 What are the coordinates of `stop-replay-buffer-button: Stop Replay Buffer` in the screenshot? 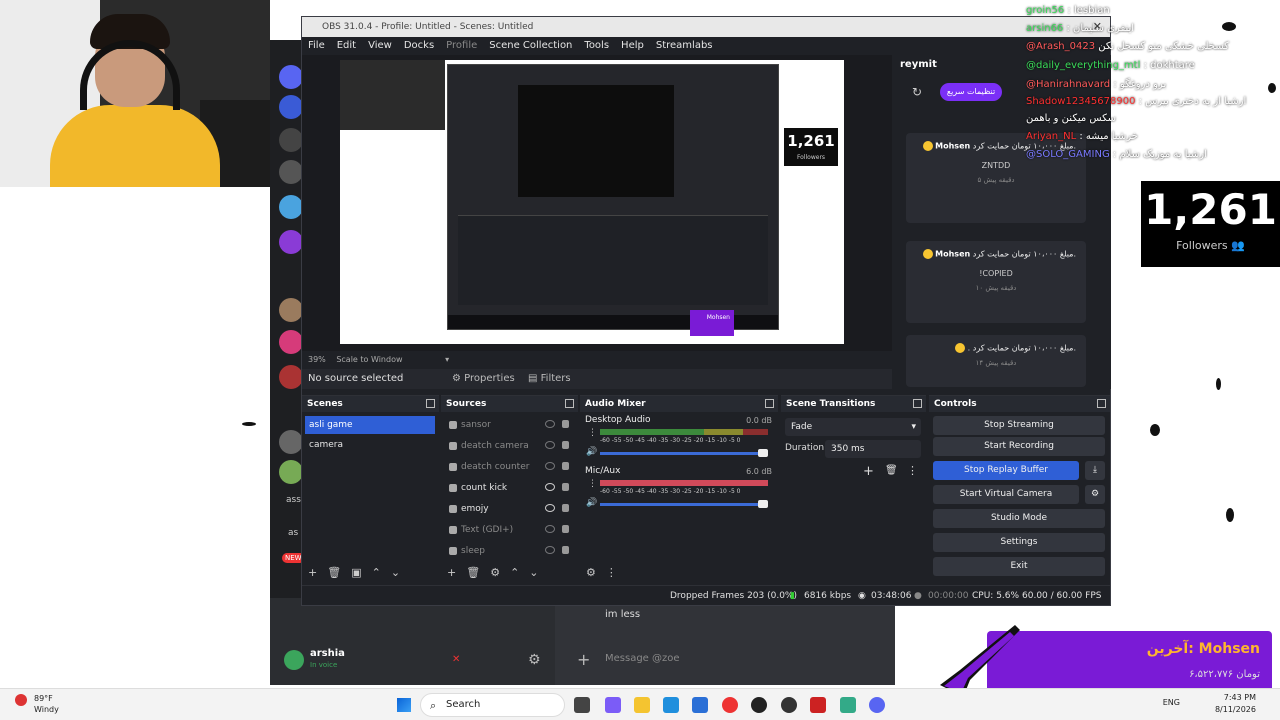 It's located at (1006, 470).